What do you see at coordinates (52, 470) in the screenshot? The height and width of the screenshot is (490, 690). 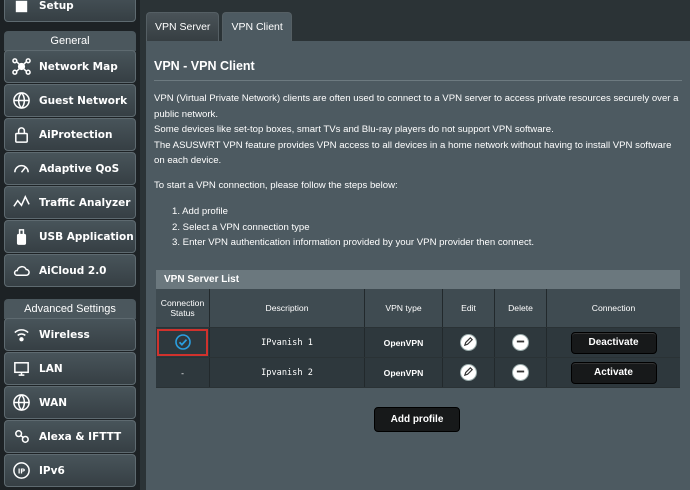 I see `sidebar-item-label: IPv6` at bounding box center [52, 470].